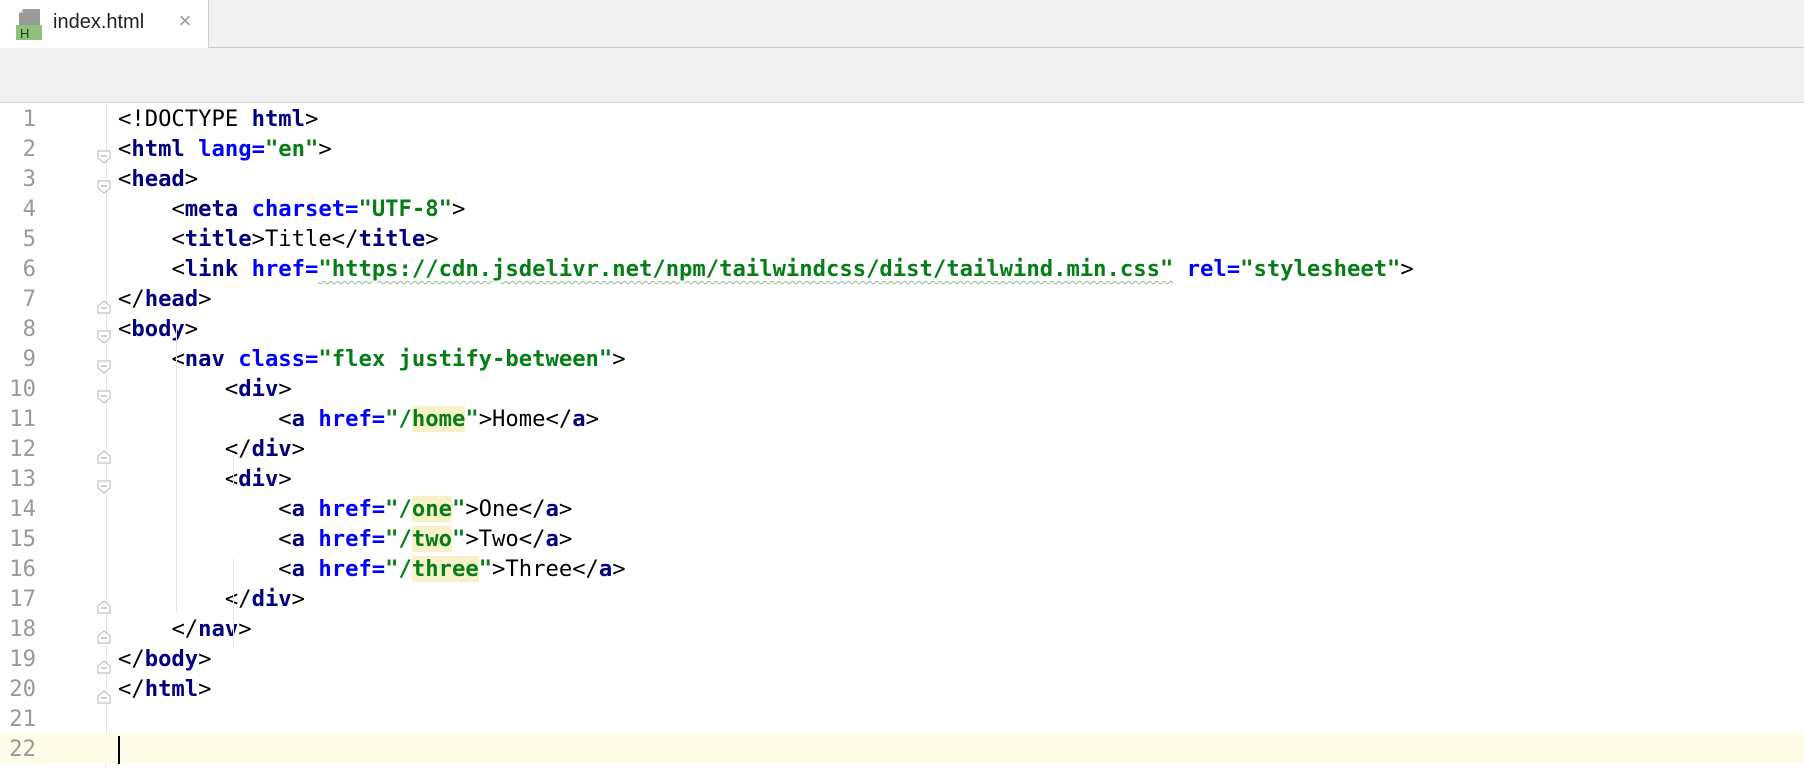 Image resolution: width=1804 pixels, height=768 pixels. I want to click on line-number: 1, so click(29, 119).